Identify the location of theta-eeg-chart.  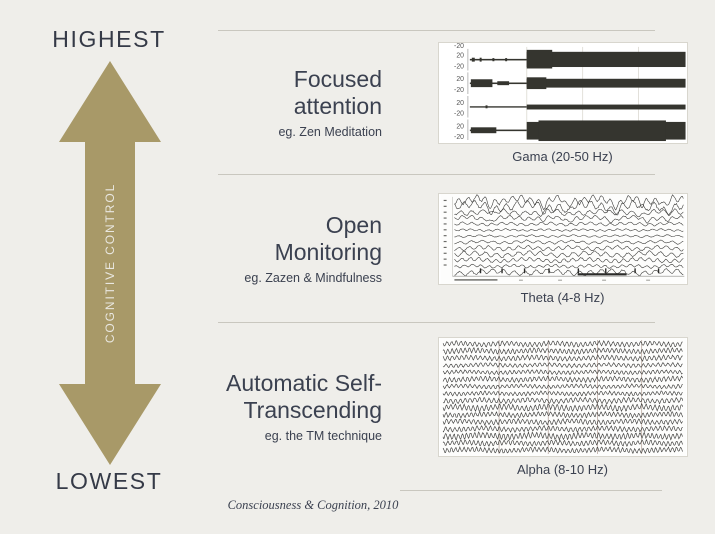
(562, 238).